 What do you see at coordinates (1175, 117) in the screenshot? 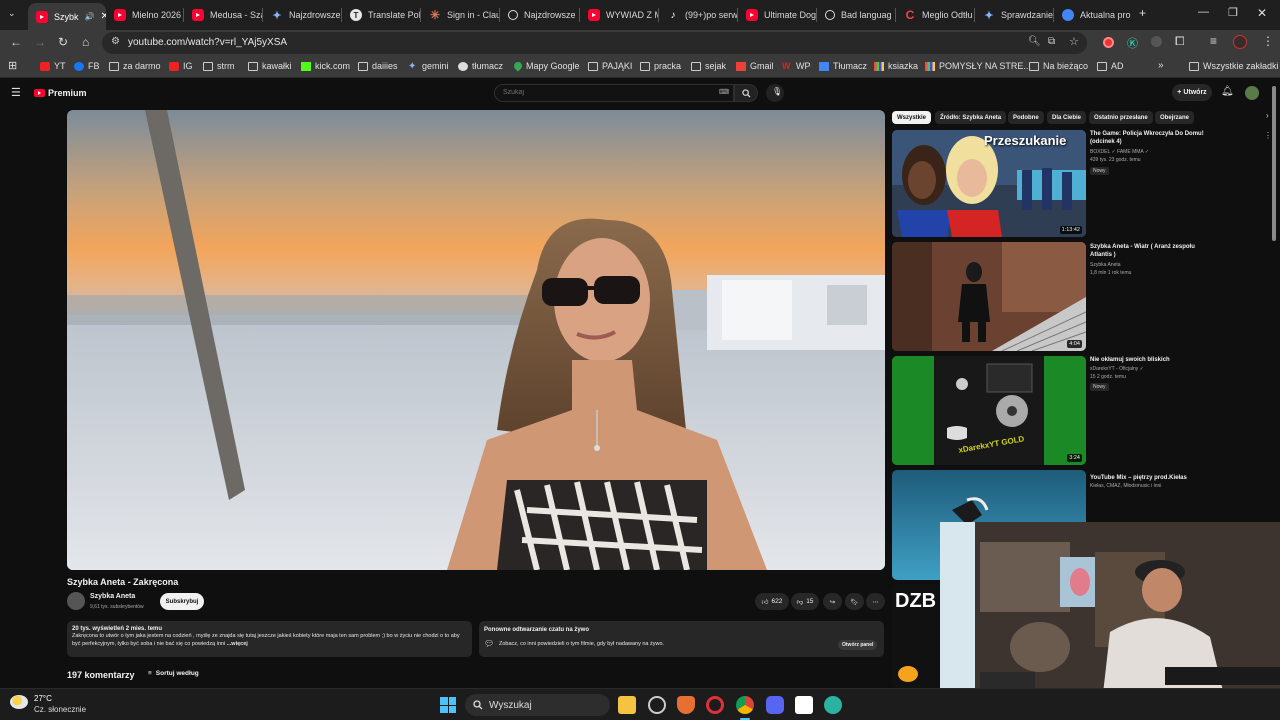
I see `chip-watched: Obejrzane` at bounding box center [1175, 117].